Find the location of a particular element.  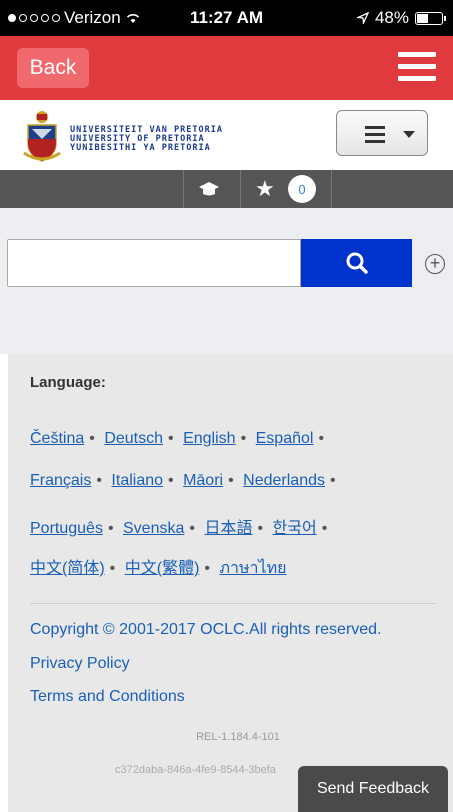

search-input is located at coordinates (154, 263).